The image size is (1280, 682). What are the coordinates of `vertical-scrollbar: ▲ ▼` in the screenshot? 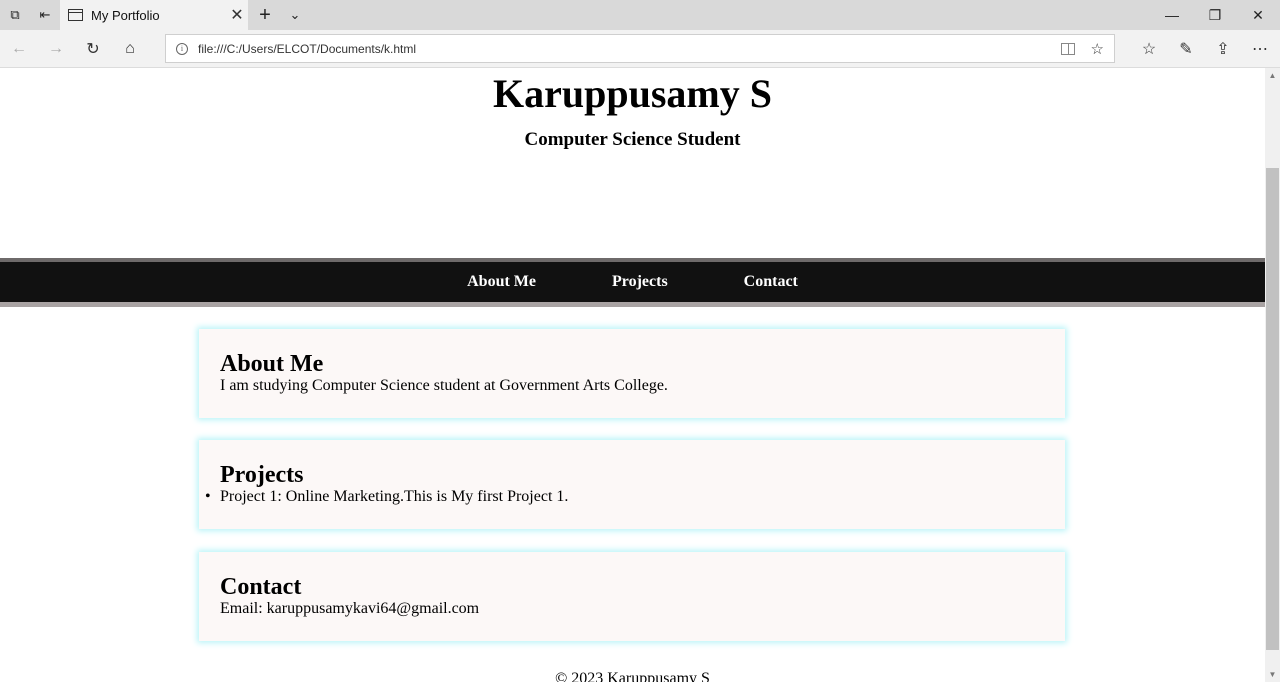 It's located at (1272, 375).